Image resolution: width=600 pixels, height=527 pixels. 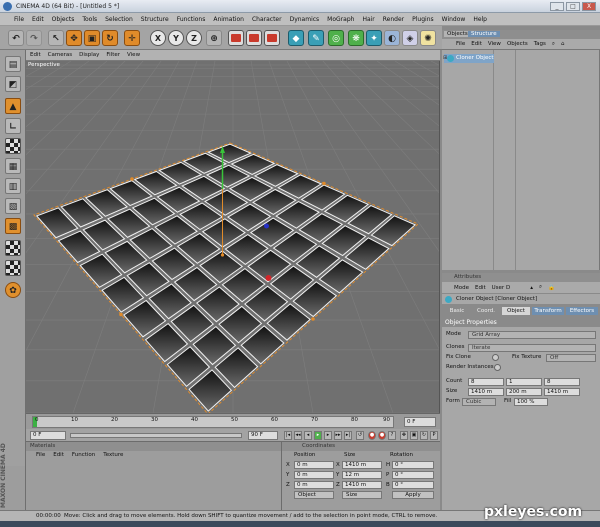 What do you see at coordinates (548, 311) in the screenshot?
I see `tab-transform: Transform` at bounding box center [548, 311].